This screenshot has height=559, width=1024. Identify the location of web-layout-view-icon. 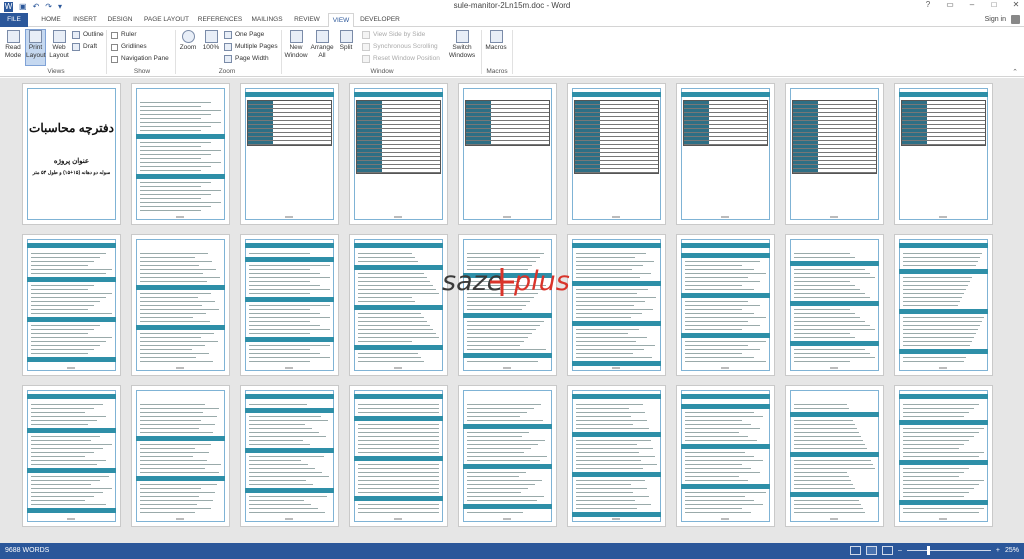
(887, 550).